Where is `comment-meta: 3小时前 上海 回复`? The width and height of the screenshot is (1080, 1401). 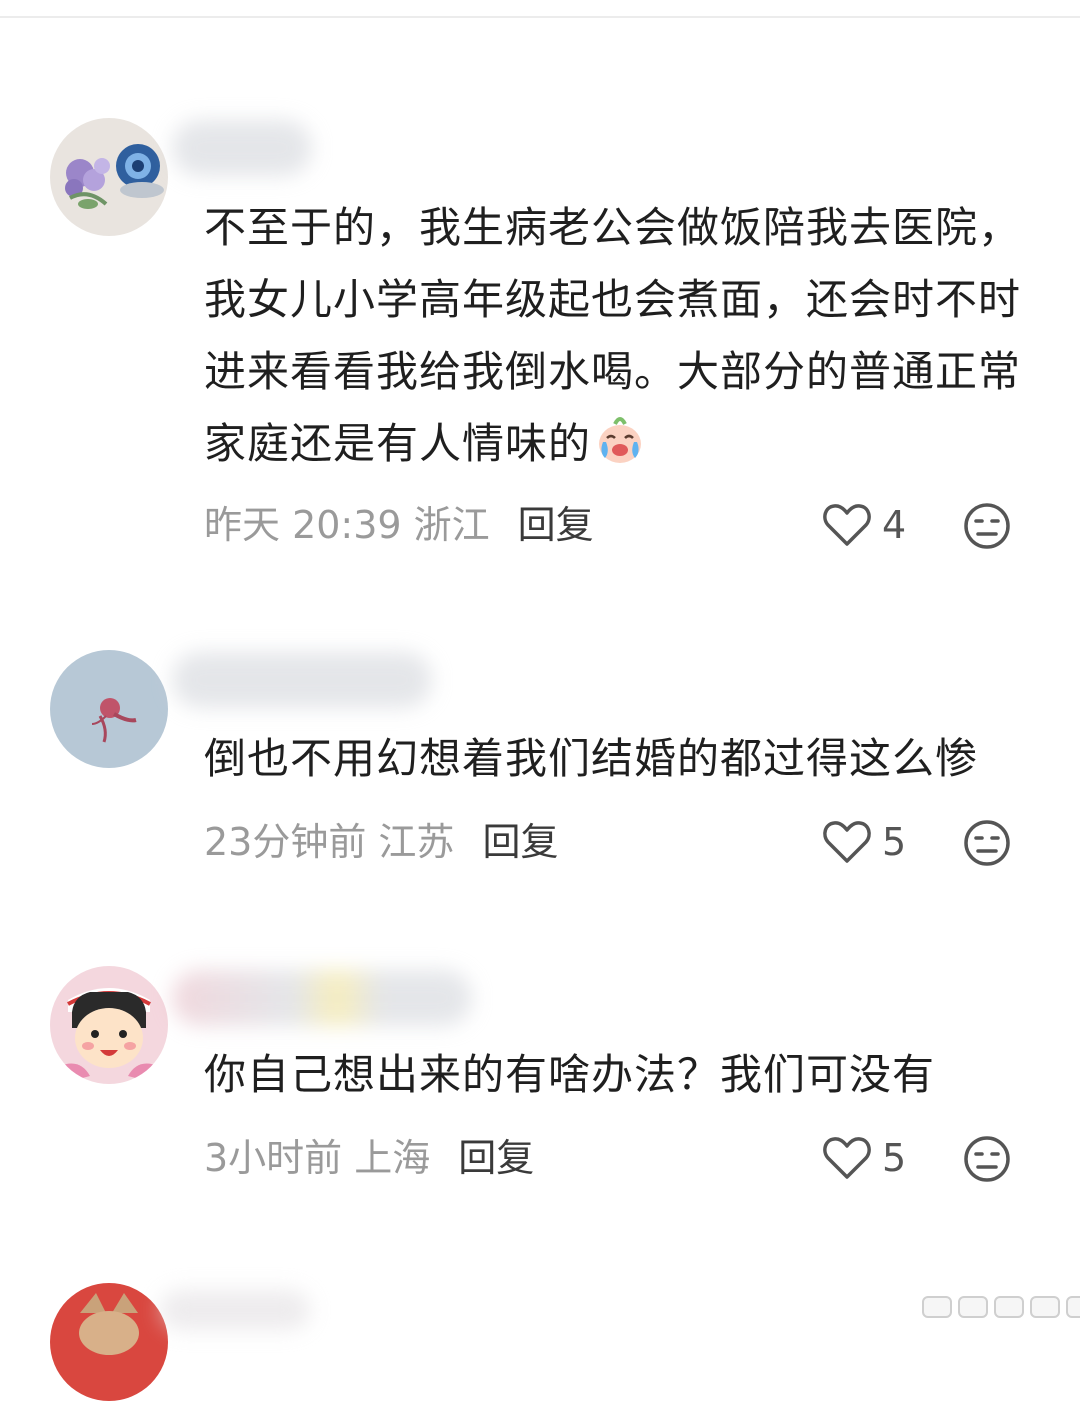
comment-meta: 3小时前 上海 回复 is located at coordinates (369, 1158).